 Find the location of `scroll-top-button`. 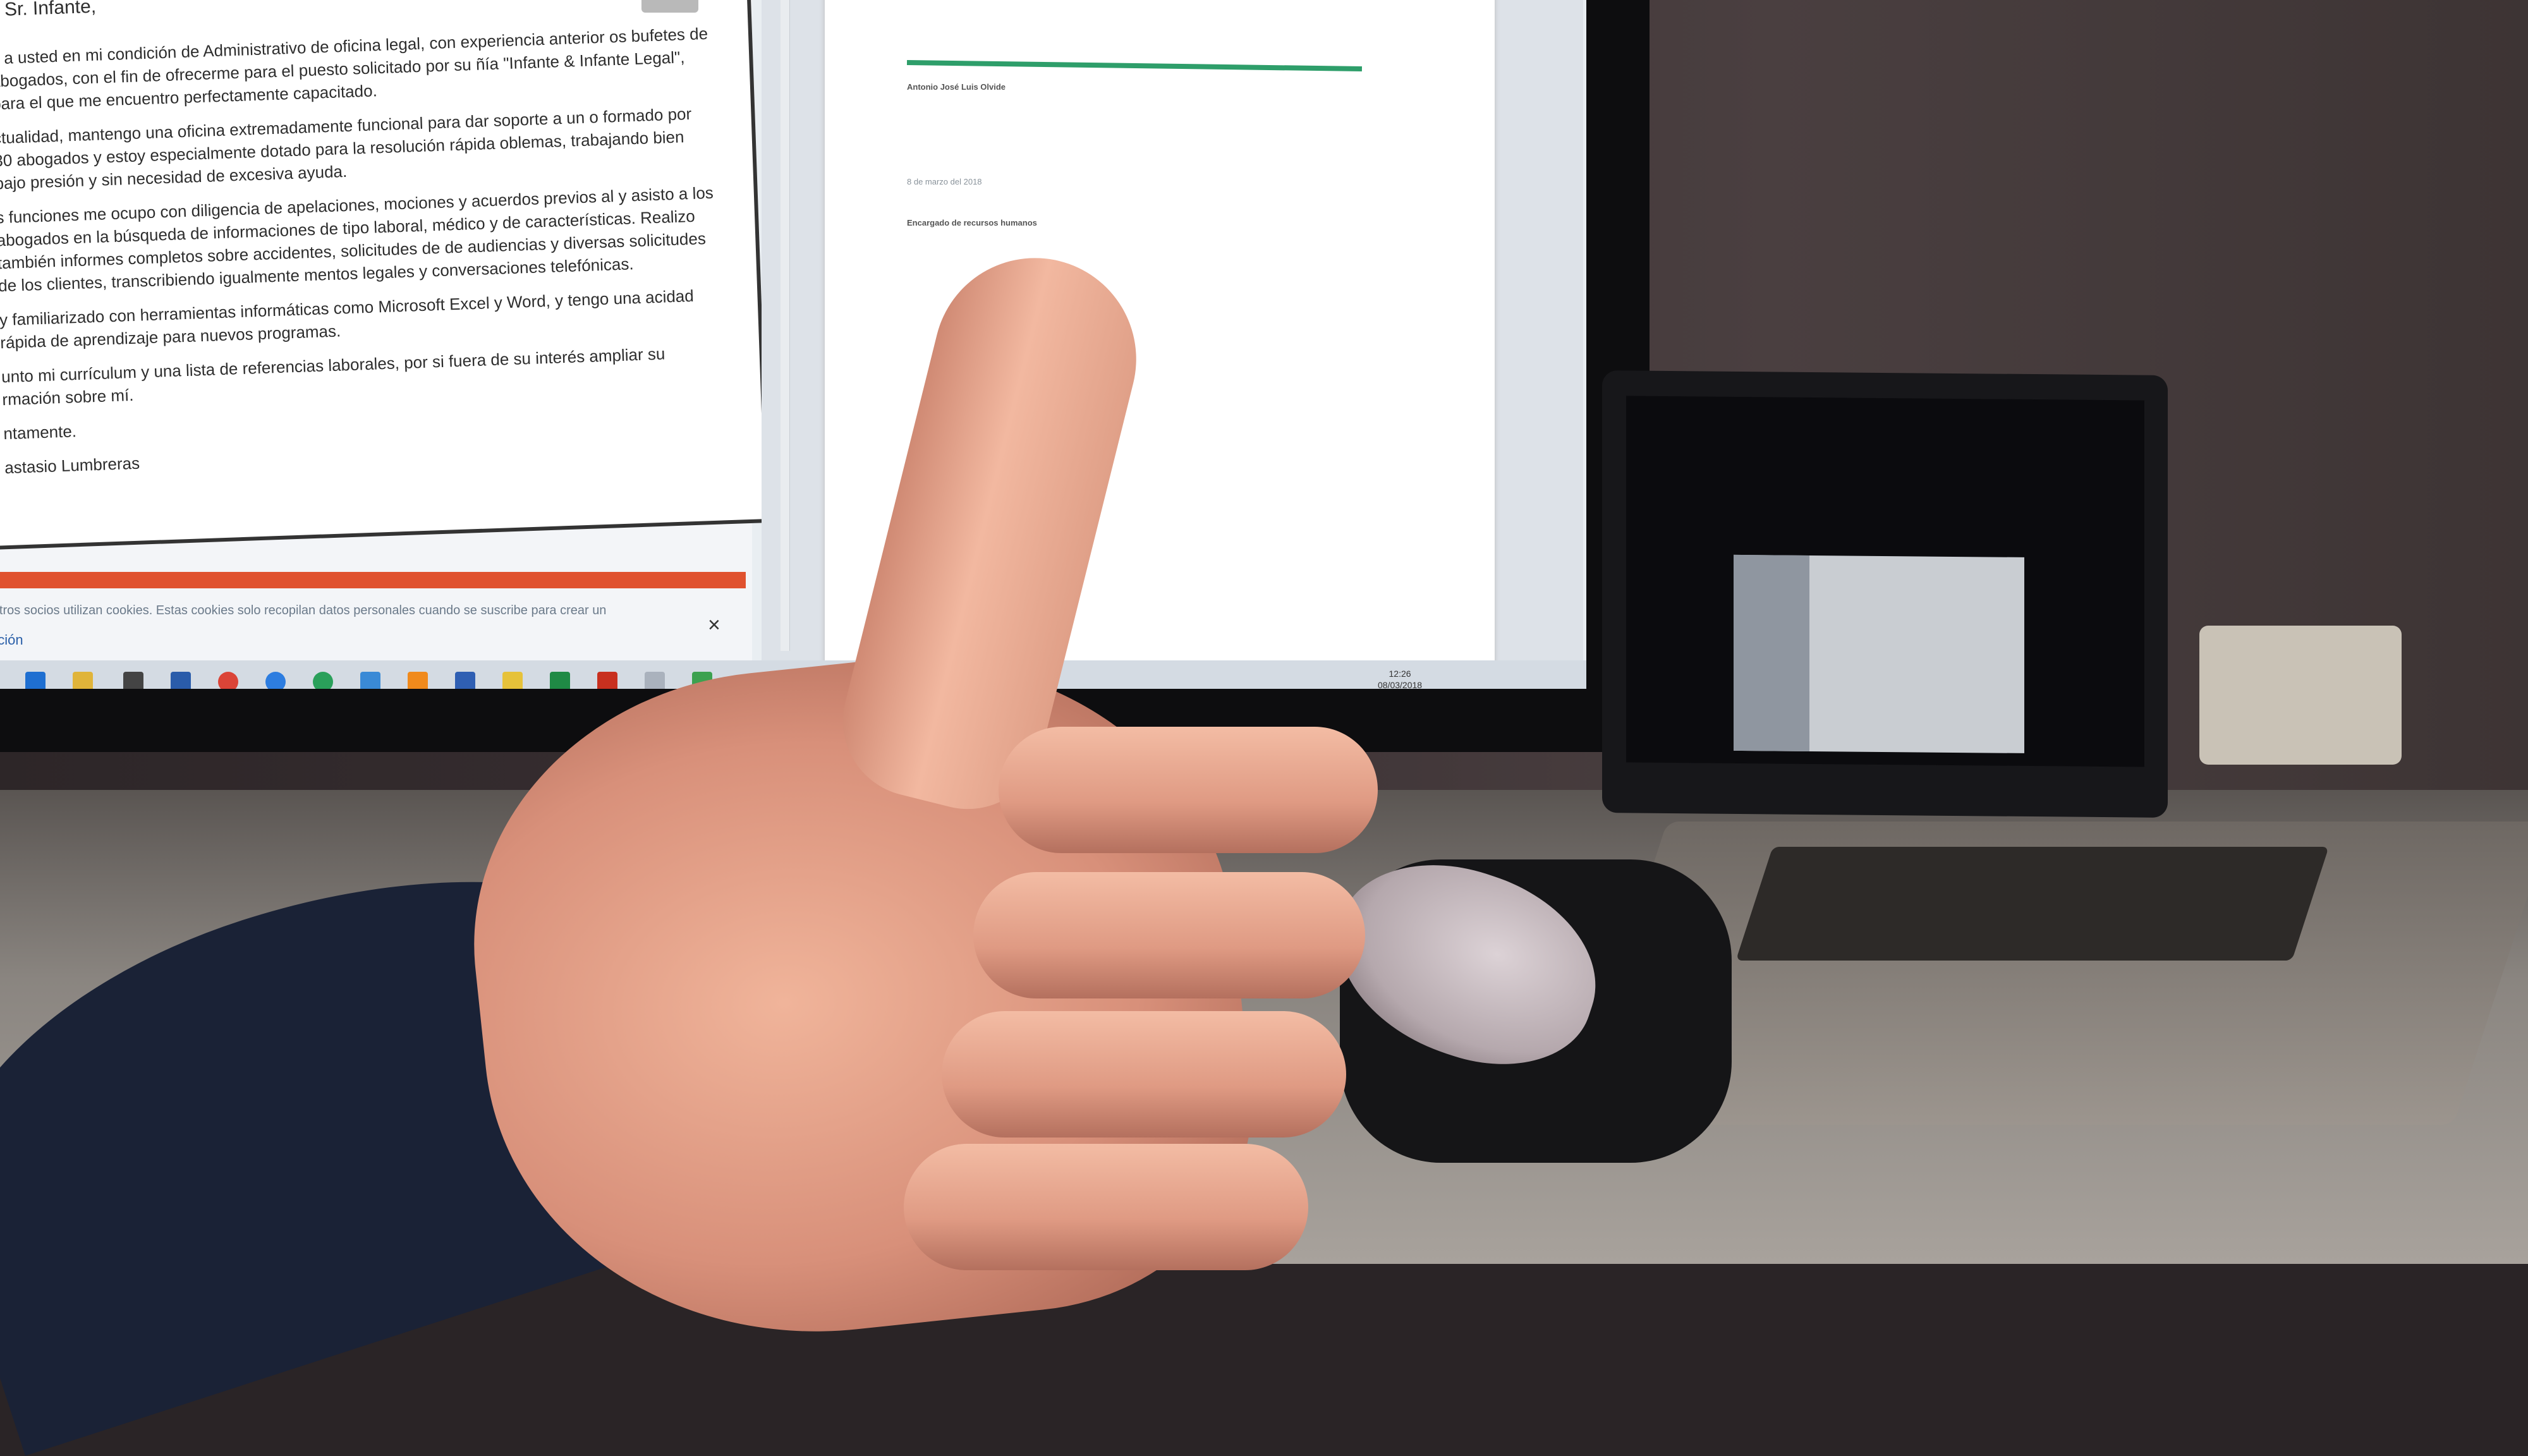

scroll-top-button is located at coordinates (669, 6).